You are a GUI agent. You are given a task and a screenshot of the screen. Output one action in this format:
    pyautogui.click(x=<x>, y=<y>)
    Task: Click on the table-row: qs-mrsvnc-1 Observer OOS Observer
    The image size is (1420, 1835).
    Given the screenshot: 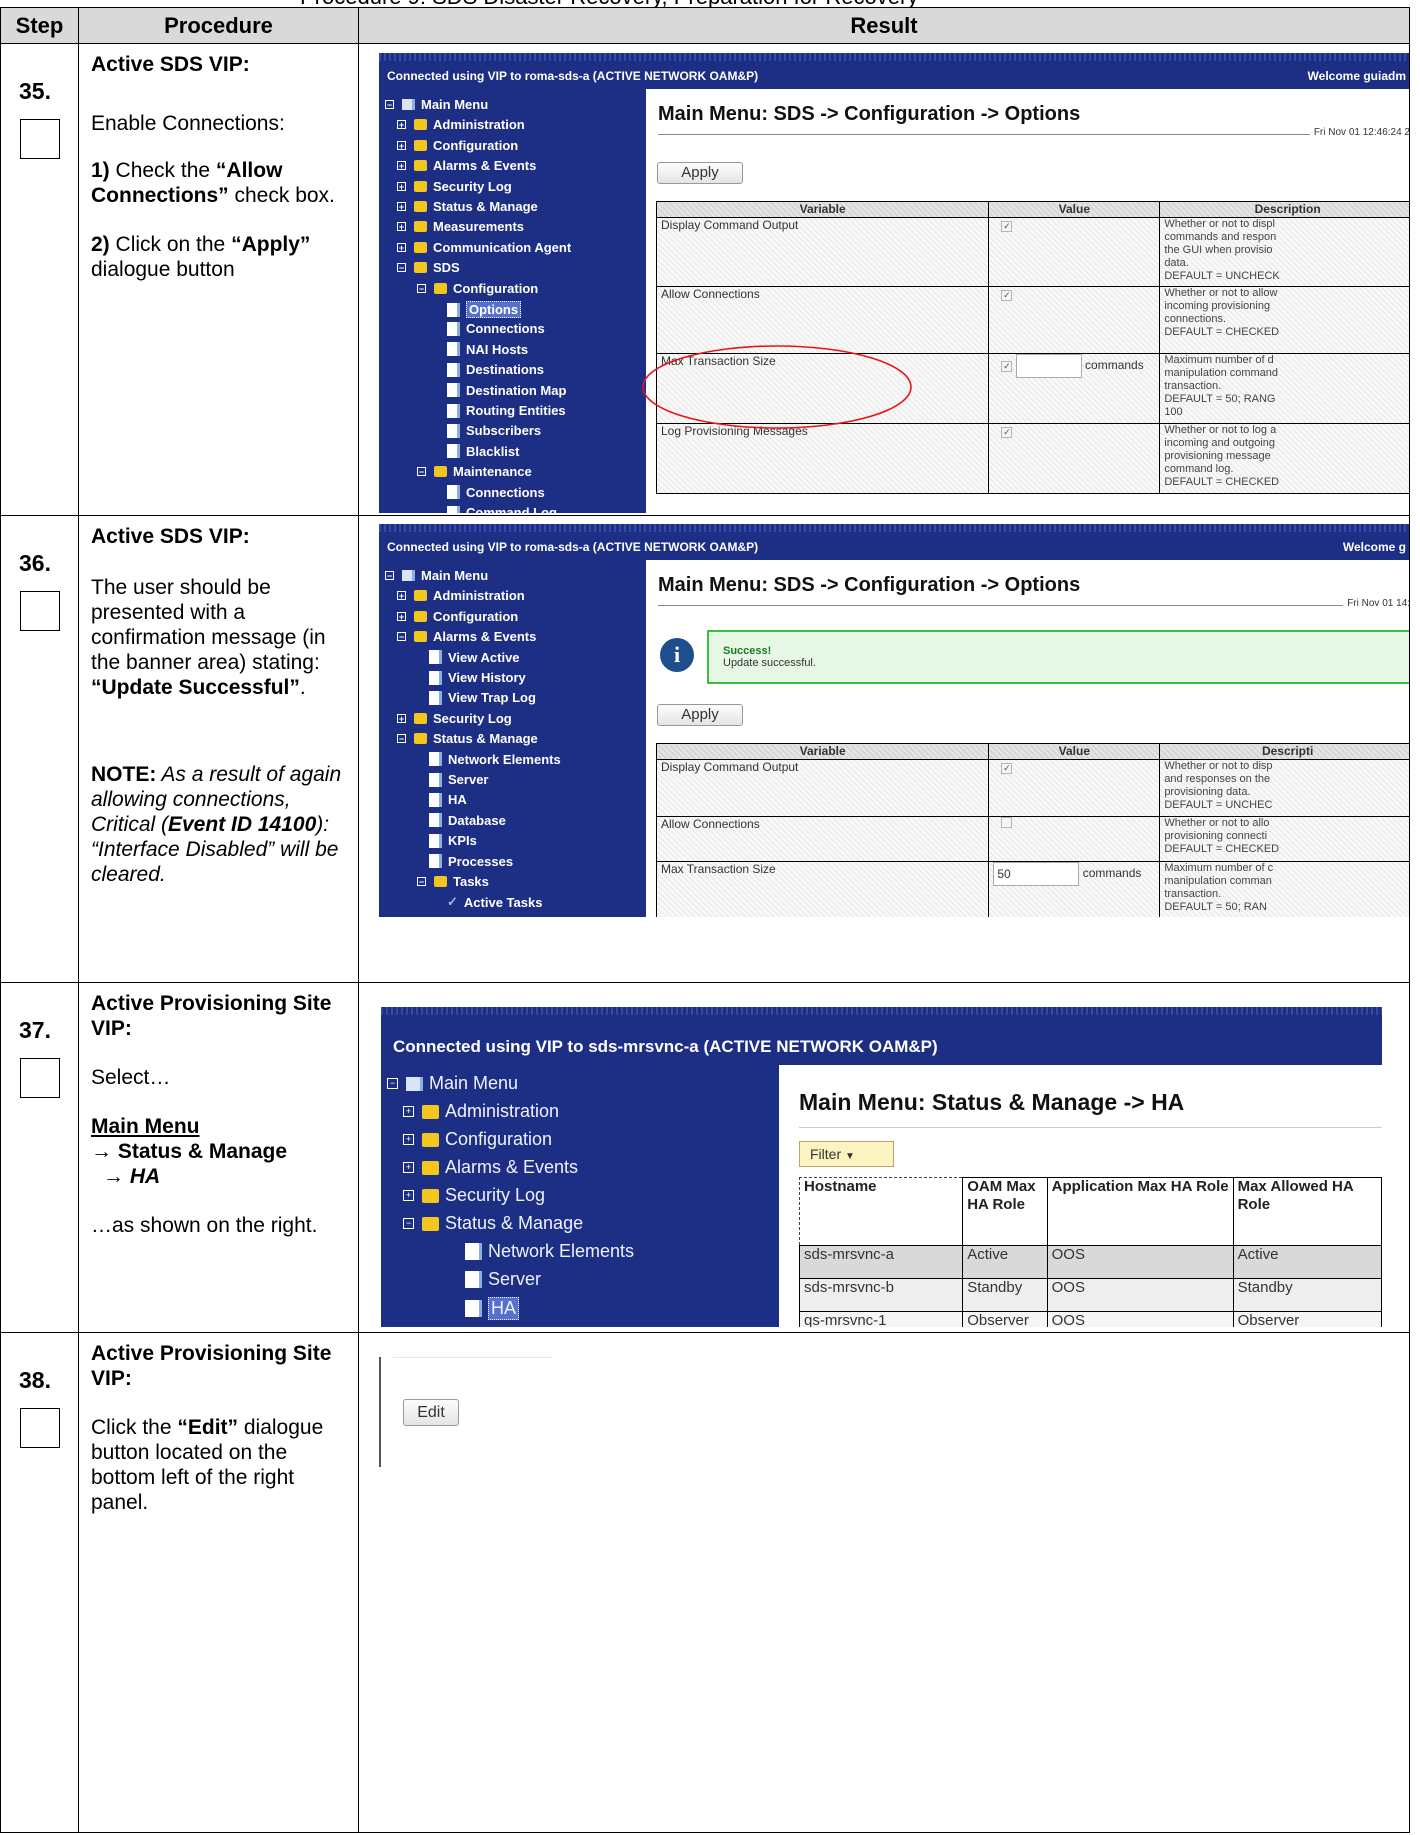 What is the action you would take?
    pyautogui.click(x=1090, y=1319)
    